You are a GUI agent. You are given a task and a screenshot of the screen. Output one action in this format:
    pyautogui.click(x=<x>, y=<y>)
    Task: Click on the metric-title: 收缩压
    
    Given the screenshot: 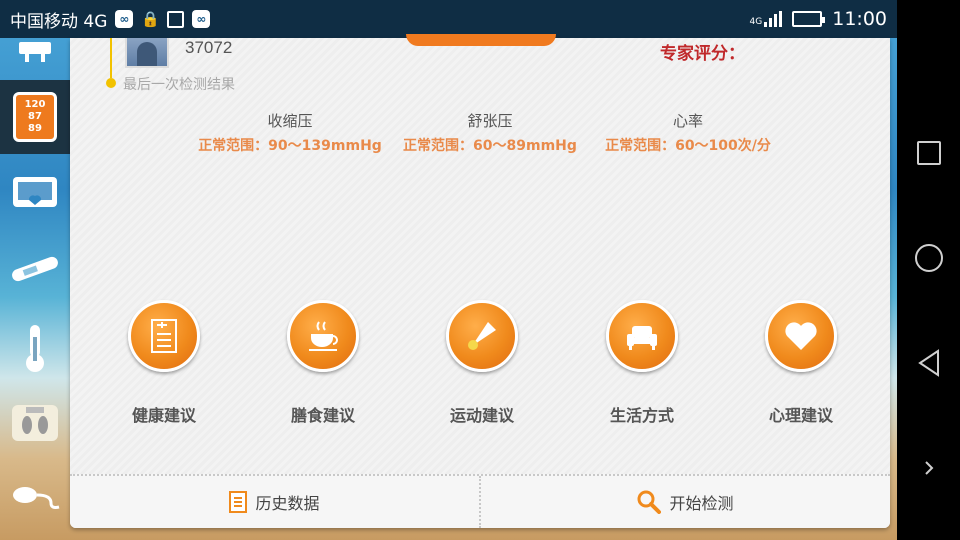 What is the action you would take?
    pyautogui.click(x=290, y=121)
    